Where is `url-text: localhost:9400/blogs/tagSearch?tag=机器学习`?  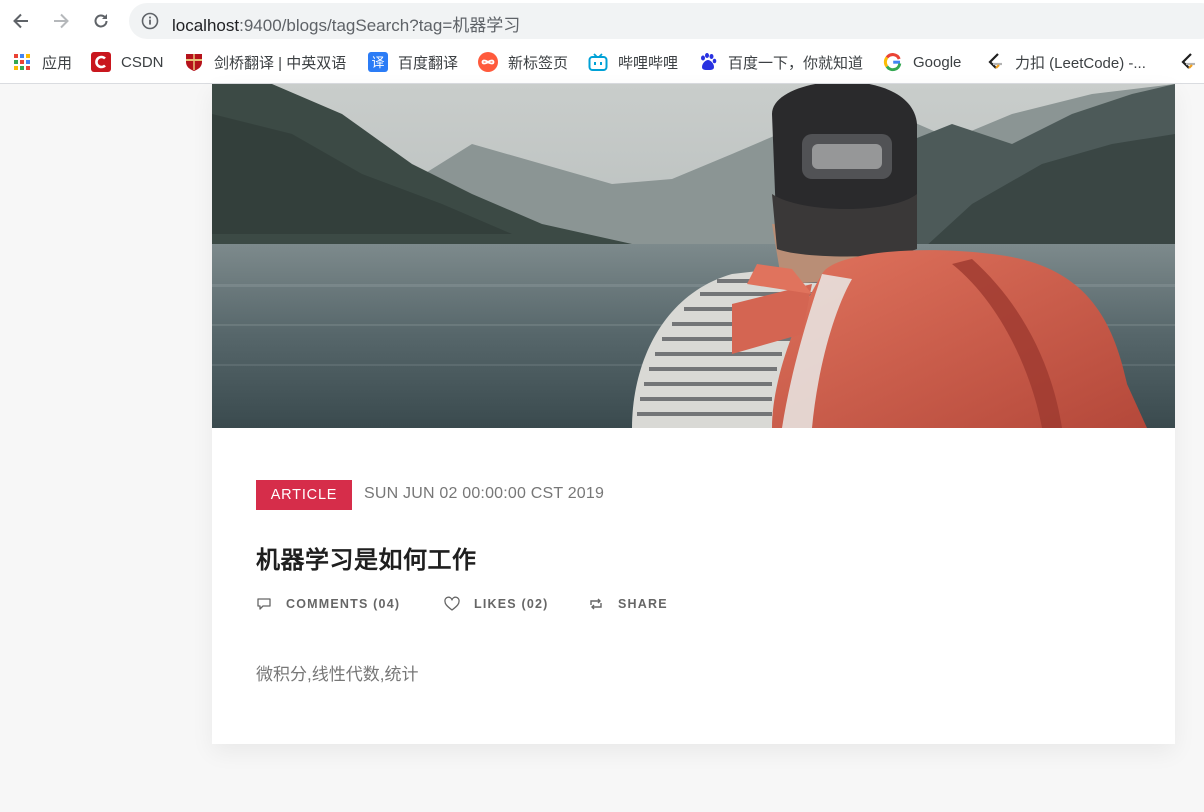
url-text: localhost:9400/blogs/tagSearch?tag=机器学习 is located at coordinates (346, 23).